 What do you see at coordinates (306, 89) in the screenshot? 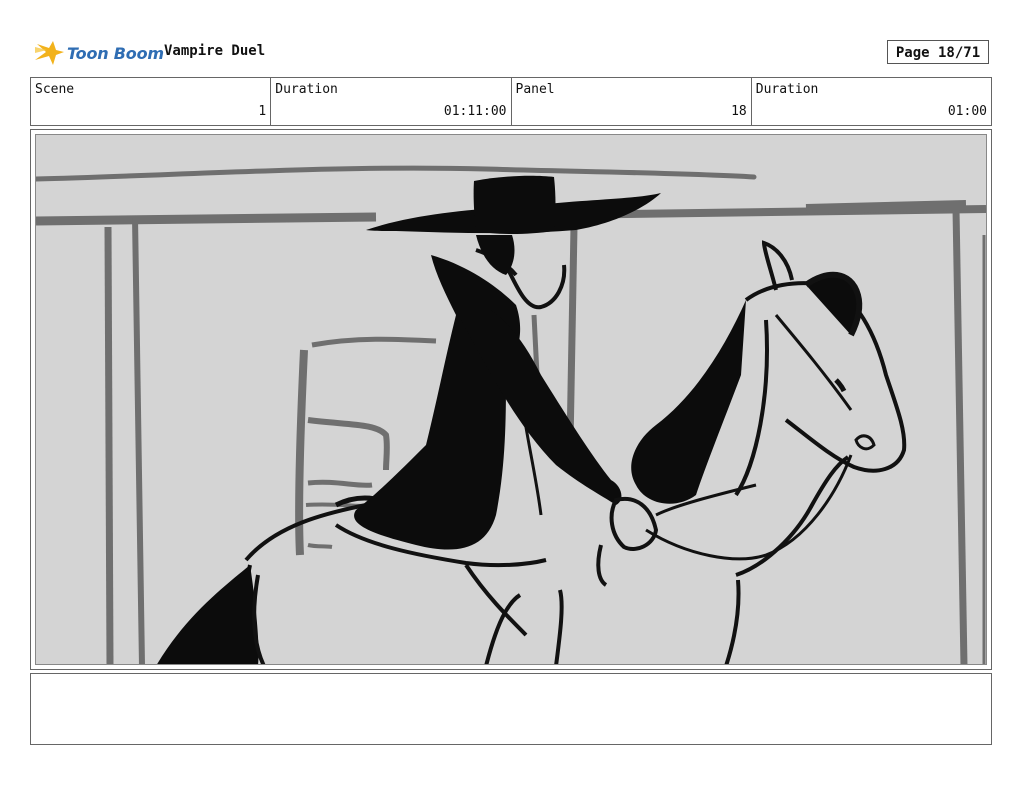
I see `scene-duration-label: Duration` at bounding box center [306, 89].